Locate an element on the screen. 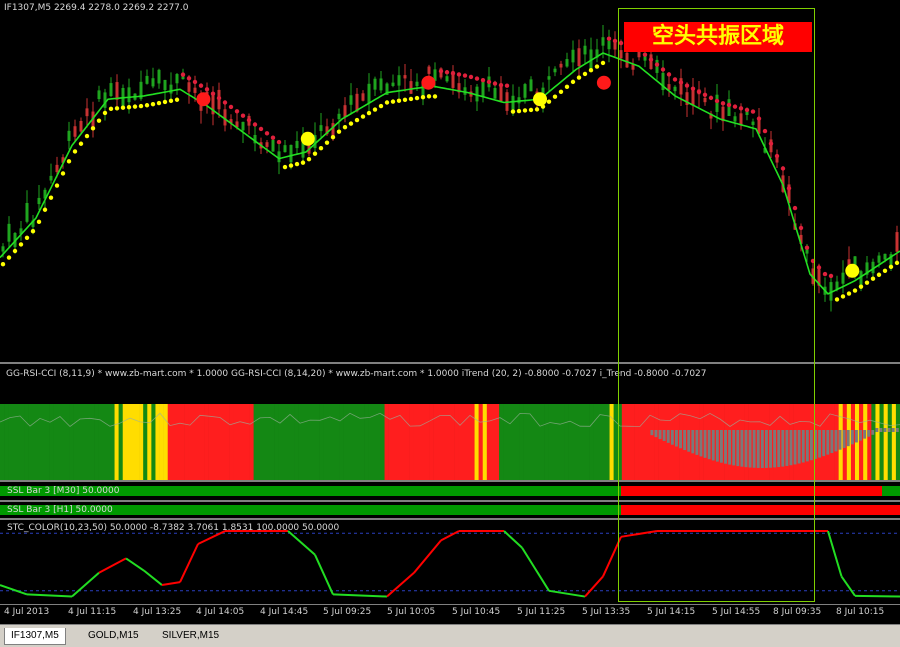 This screenshot has width=900, height=647. time-tick: 5 Jul 09:25 is located at coordinates (347, 612).